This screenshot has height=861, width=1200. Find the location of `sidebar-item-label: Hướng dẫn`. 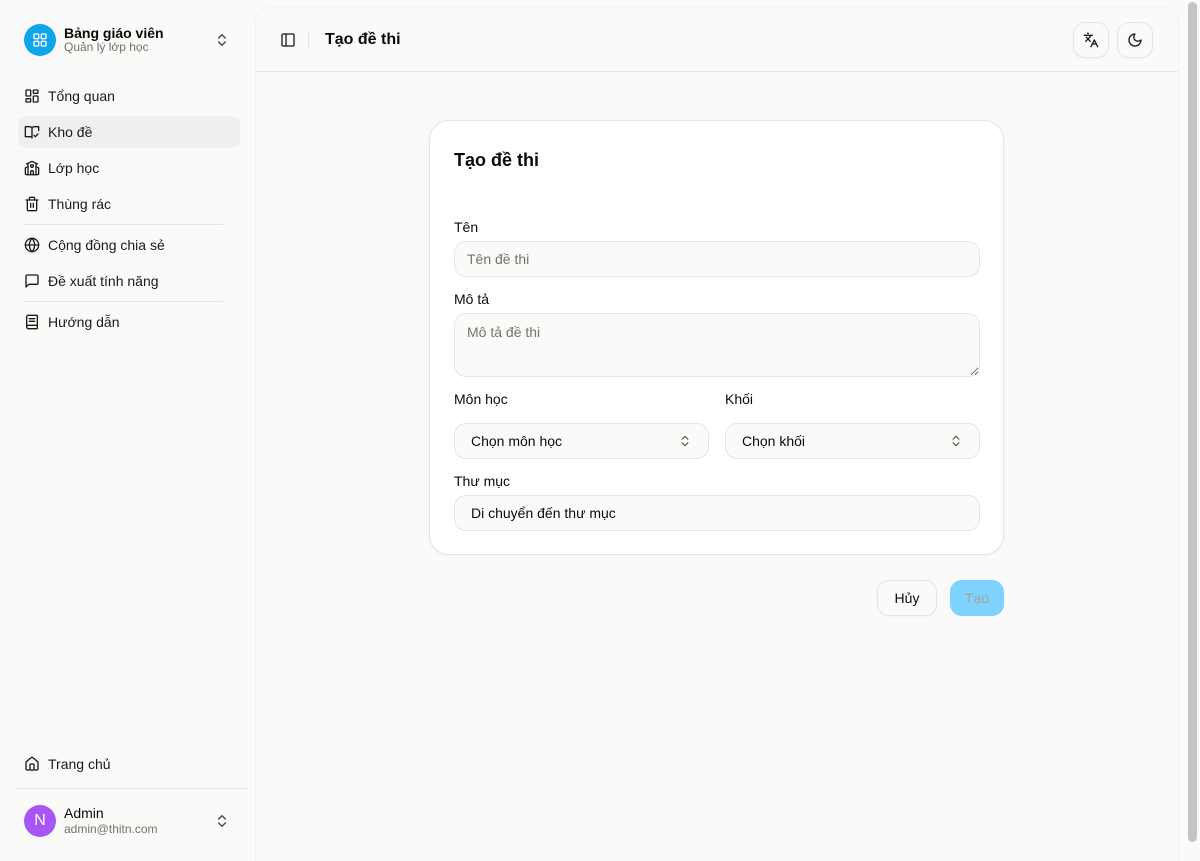

sidebar-item-label: Hướng dẫn is located at coordinates (84, 322).